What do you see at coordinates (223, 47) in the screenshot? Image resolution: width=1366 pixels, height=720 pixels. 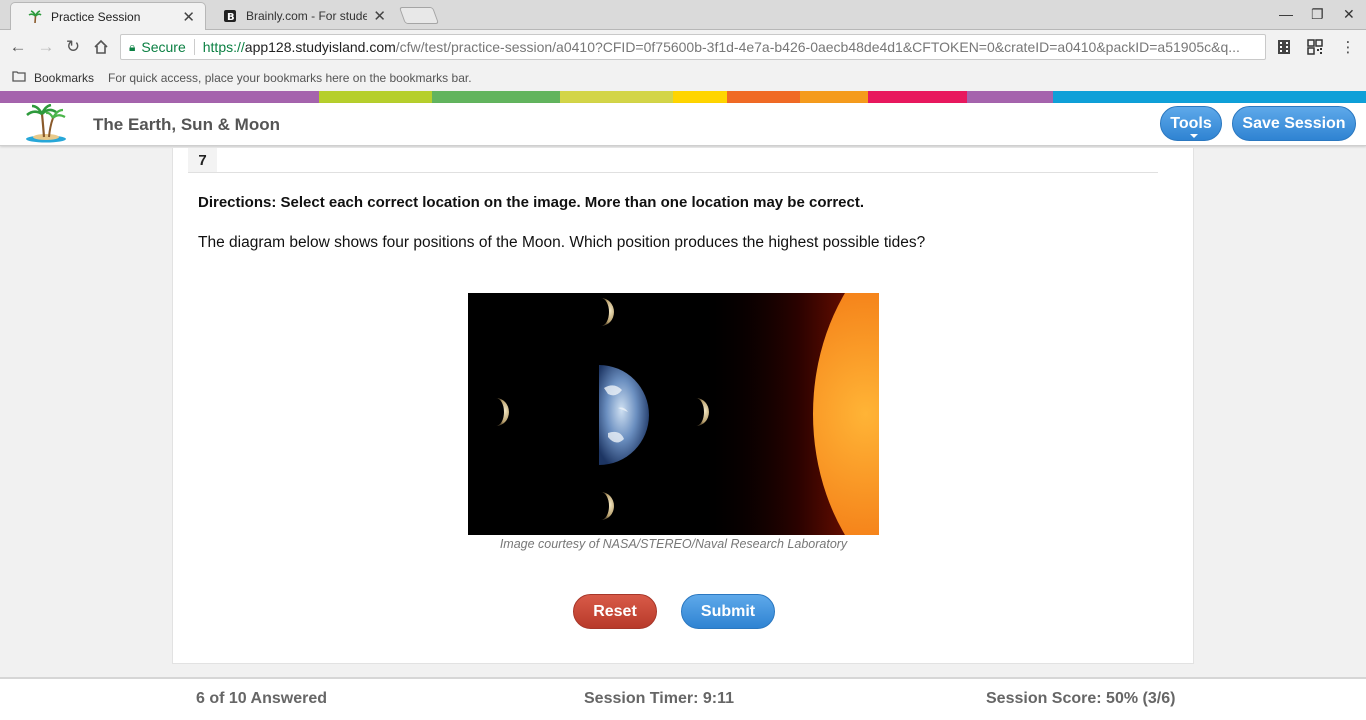 I see `url-scheme: https://` at bounding box center [223, 47].